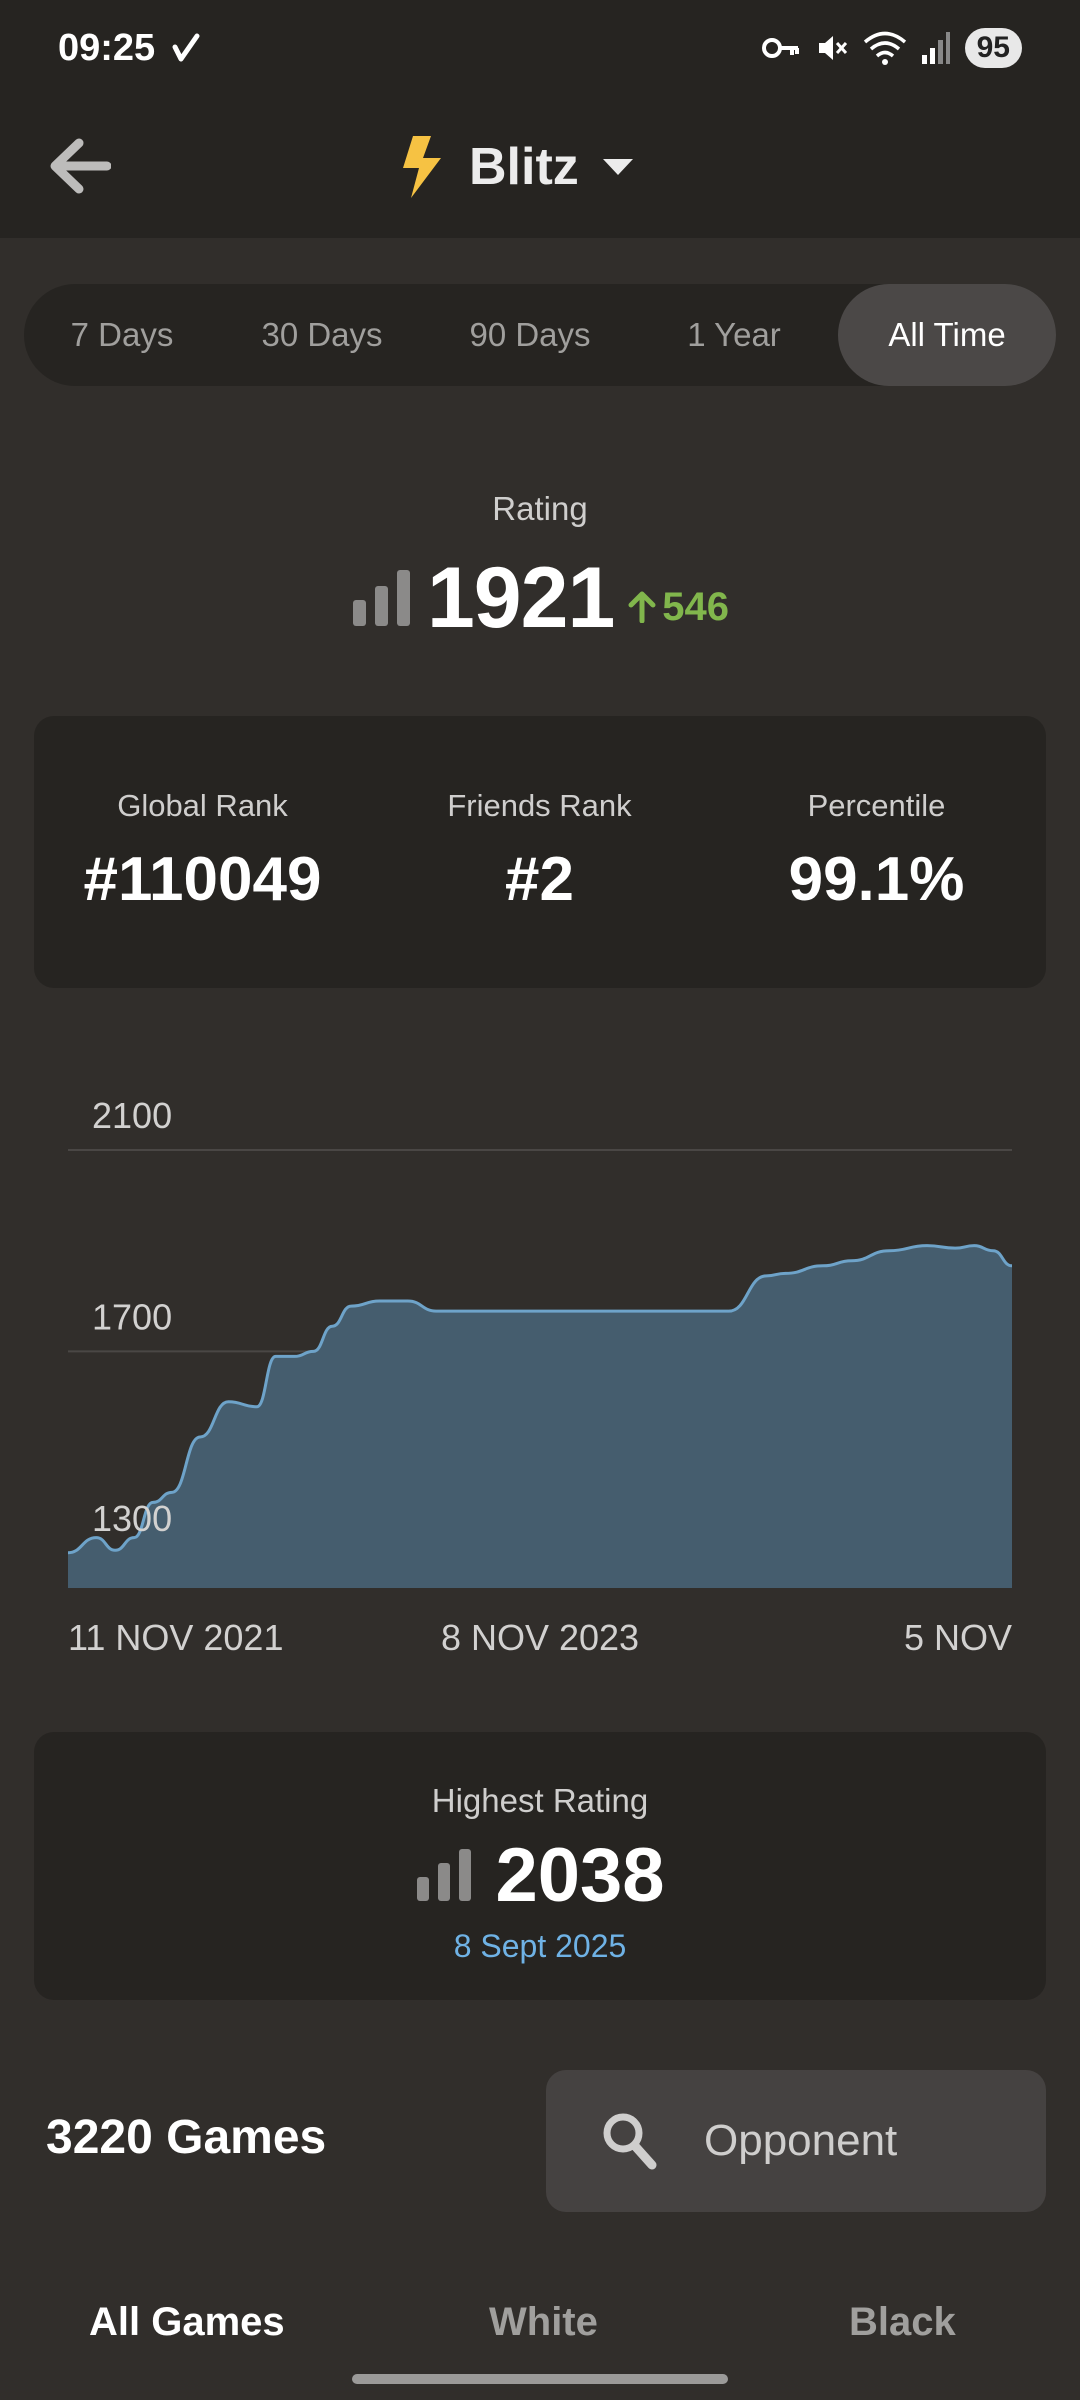 This screenshot has height=2400, width=1080. Describe the element at coordinates (580, 1875) in the screenshot. I see `highest-rating-value: 2038` at that location.